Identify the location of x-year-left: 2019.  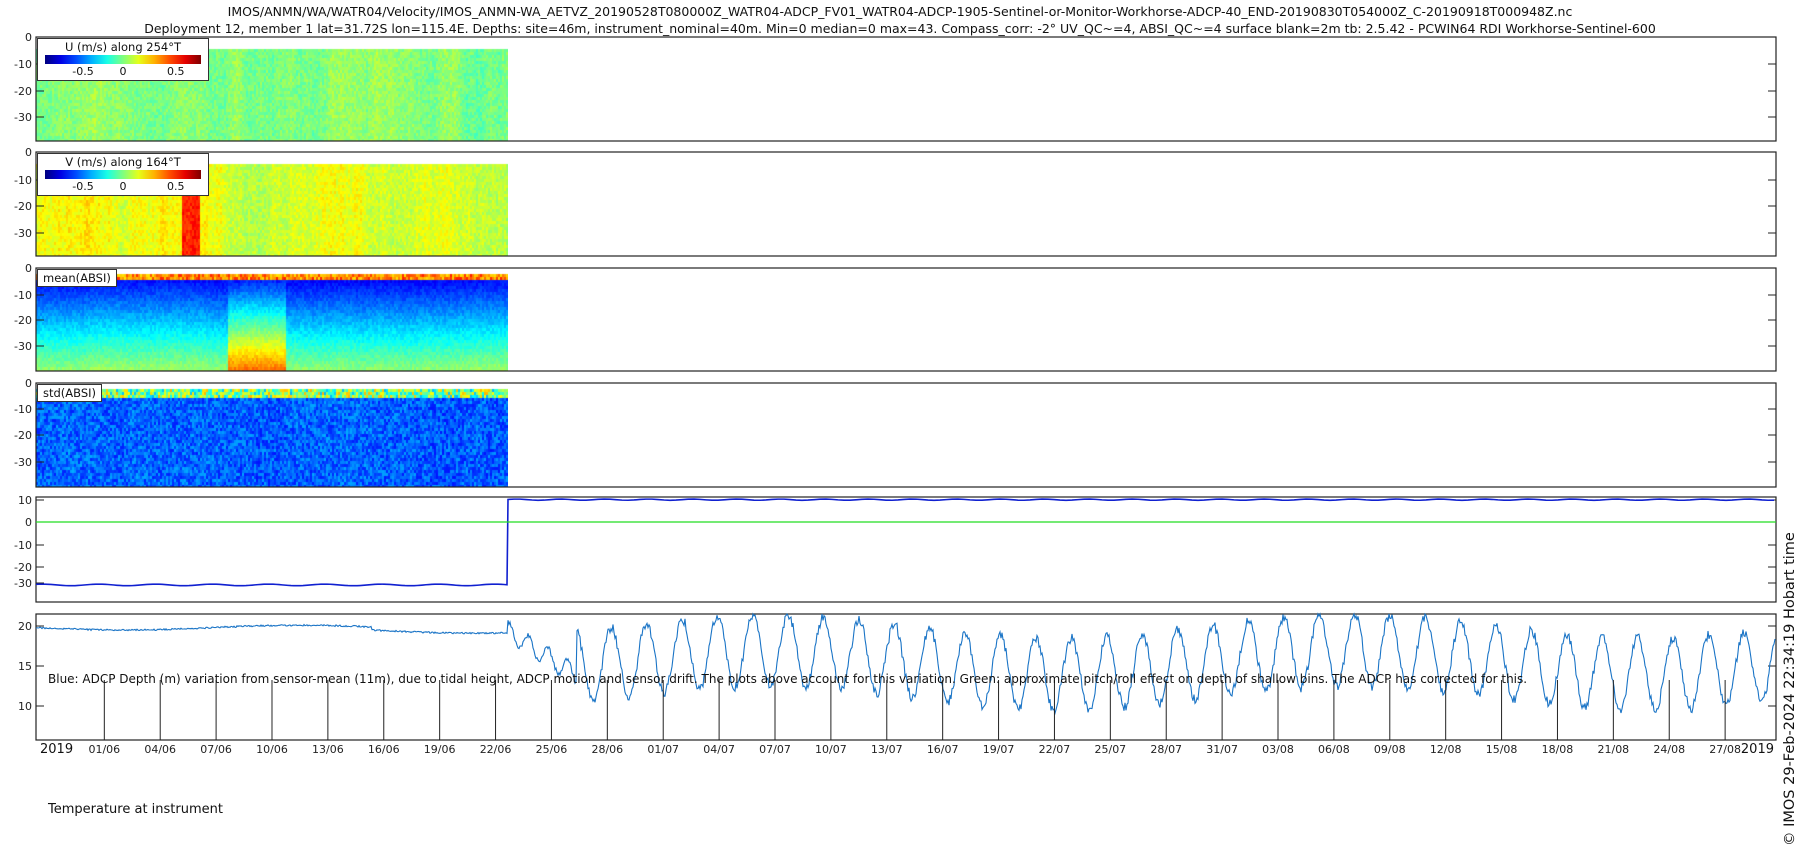
(56, 749).